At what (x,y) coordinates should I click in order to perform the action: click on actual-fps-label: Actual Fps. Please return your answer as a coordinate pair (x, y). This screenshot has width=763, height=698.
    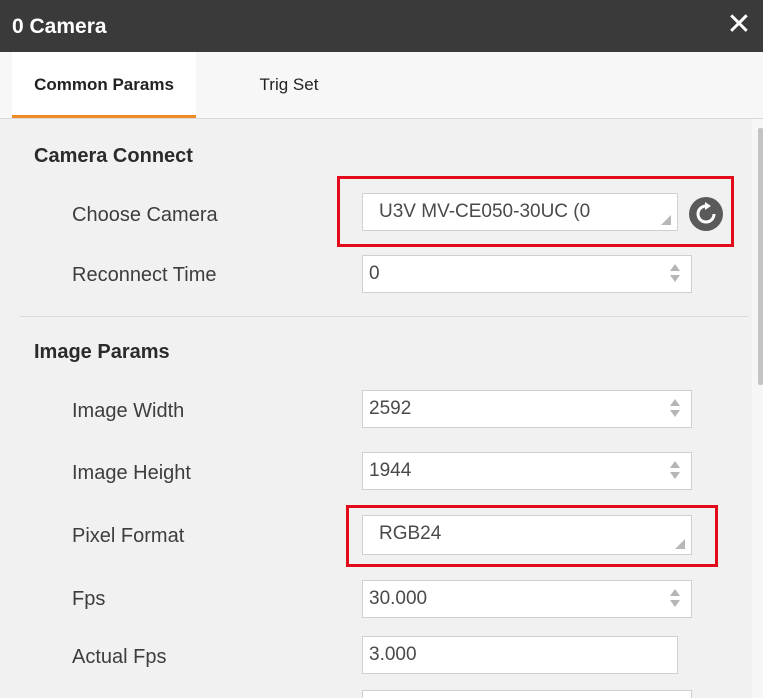
    Looking at the image, I should click on (119, 657).